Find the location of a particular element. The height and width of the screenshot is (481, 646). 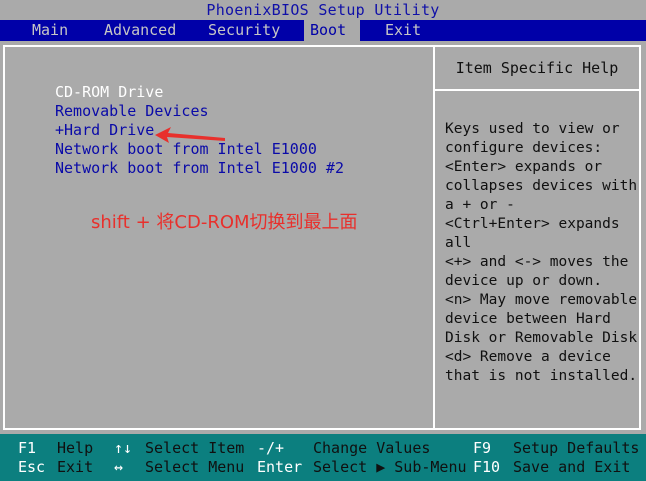

key-updown: ↑↓ is located at coordinates (123, 448).